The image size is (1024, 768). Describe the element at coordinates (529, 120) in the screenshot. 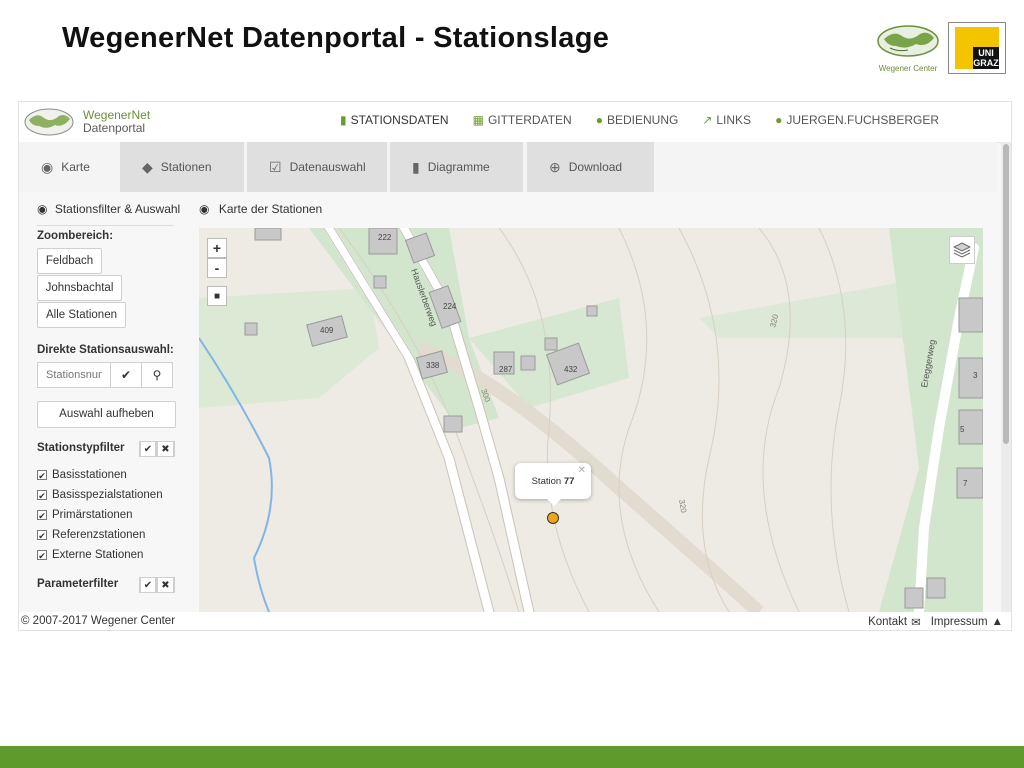

I see `nav-label: GITTERDATEN` at that location.